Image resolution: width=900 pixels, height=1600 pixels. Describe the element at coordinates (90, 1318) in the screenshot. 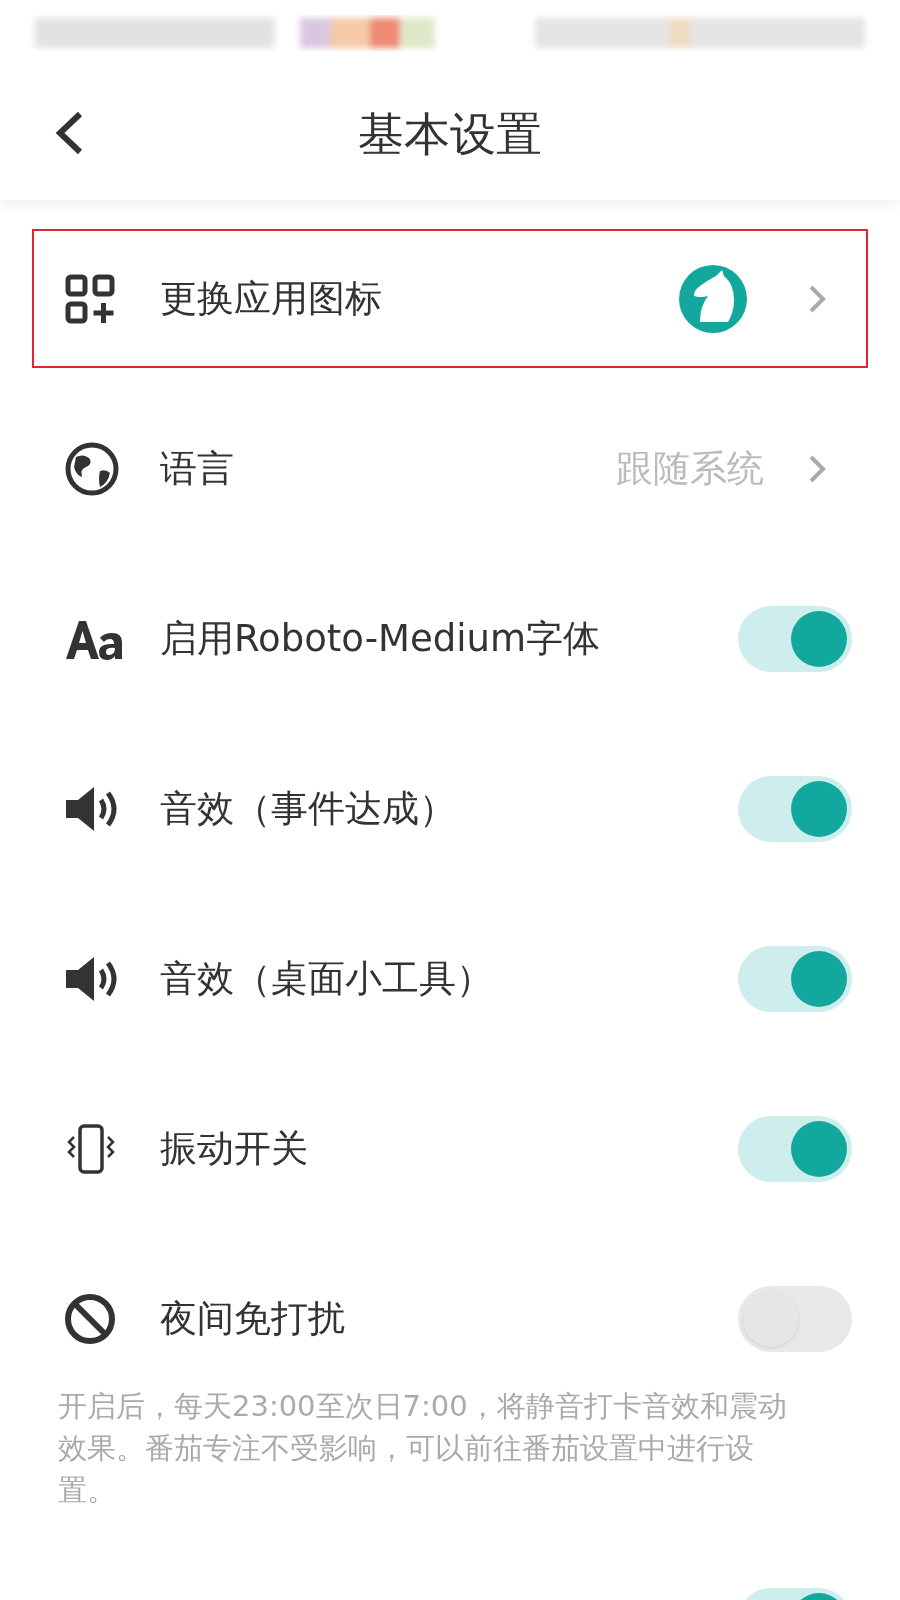

I see `do-not-disturb-icon` at that location.